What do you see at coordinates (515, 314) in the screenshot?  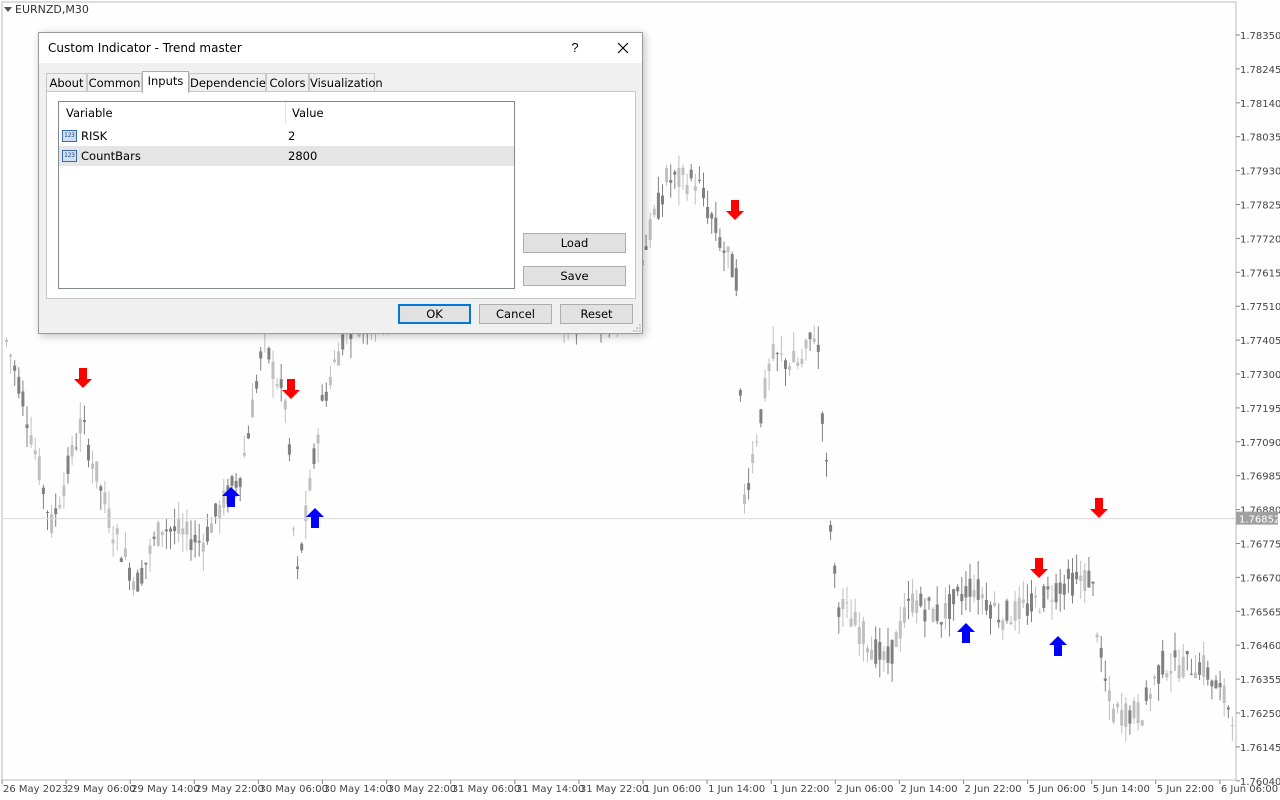 I see `cancel-button: Cancel` at bounding box center [515, 314].